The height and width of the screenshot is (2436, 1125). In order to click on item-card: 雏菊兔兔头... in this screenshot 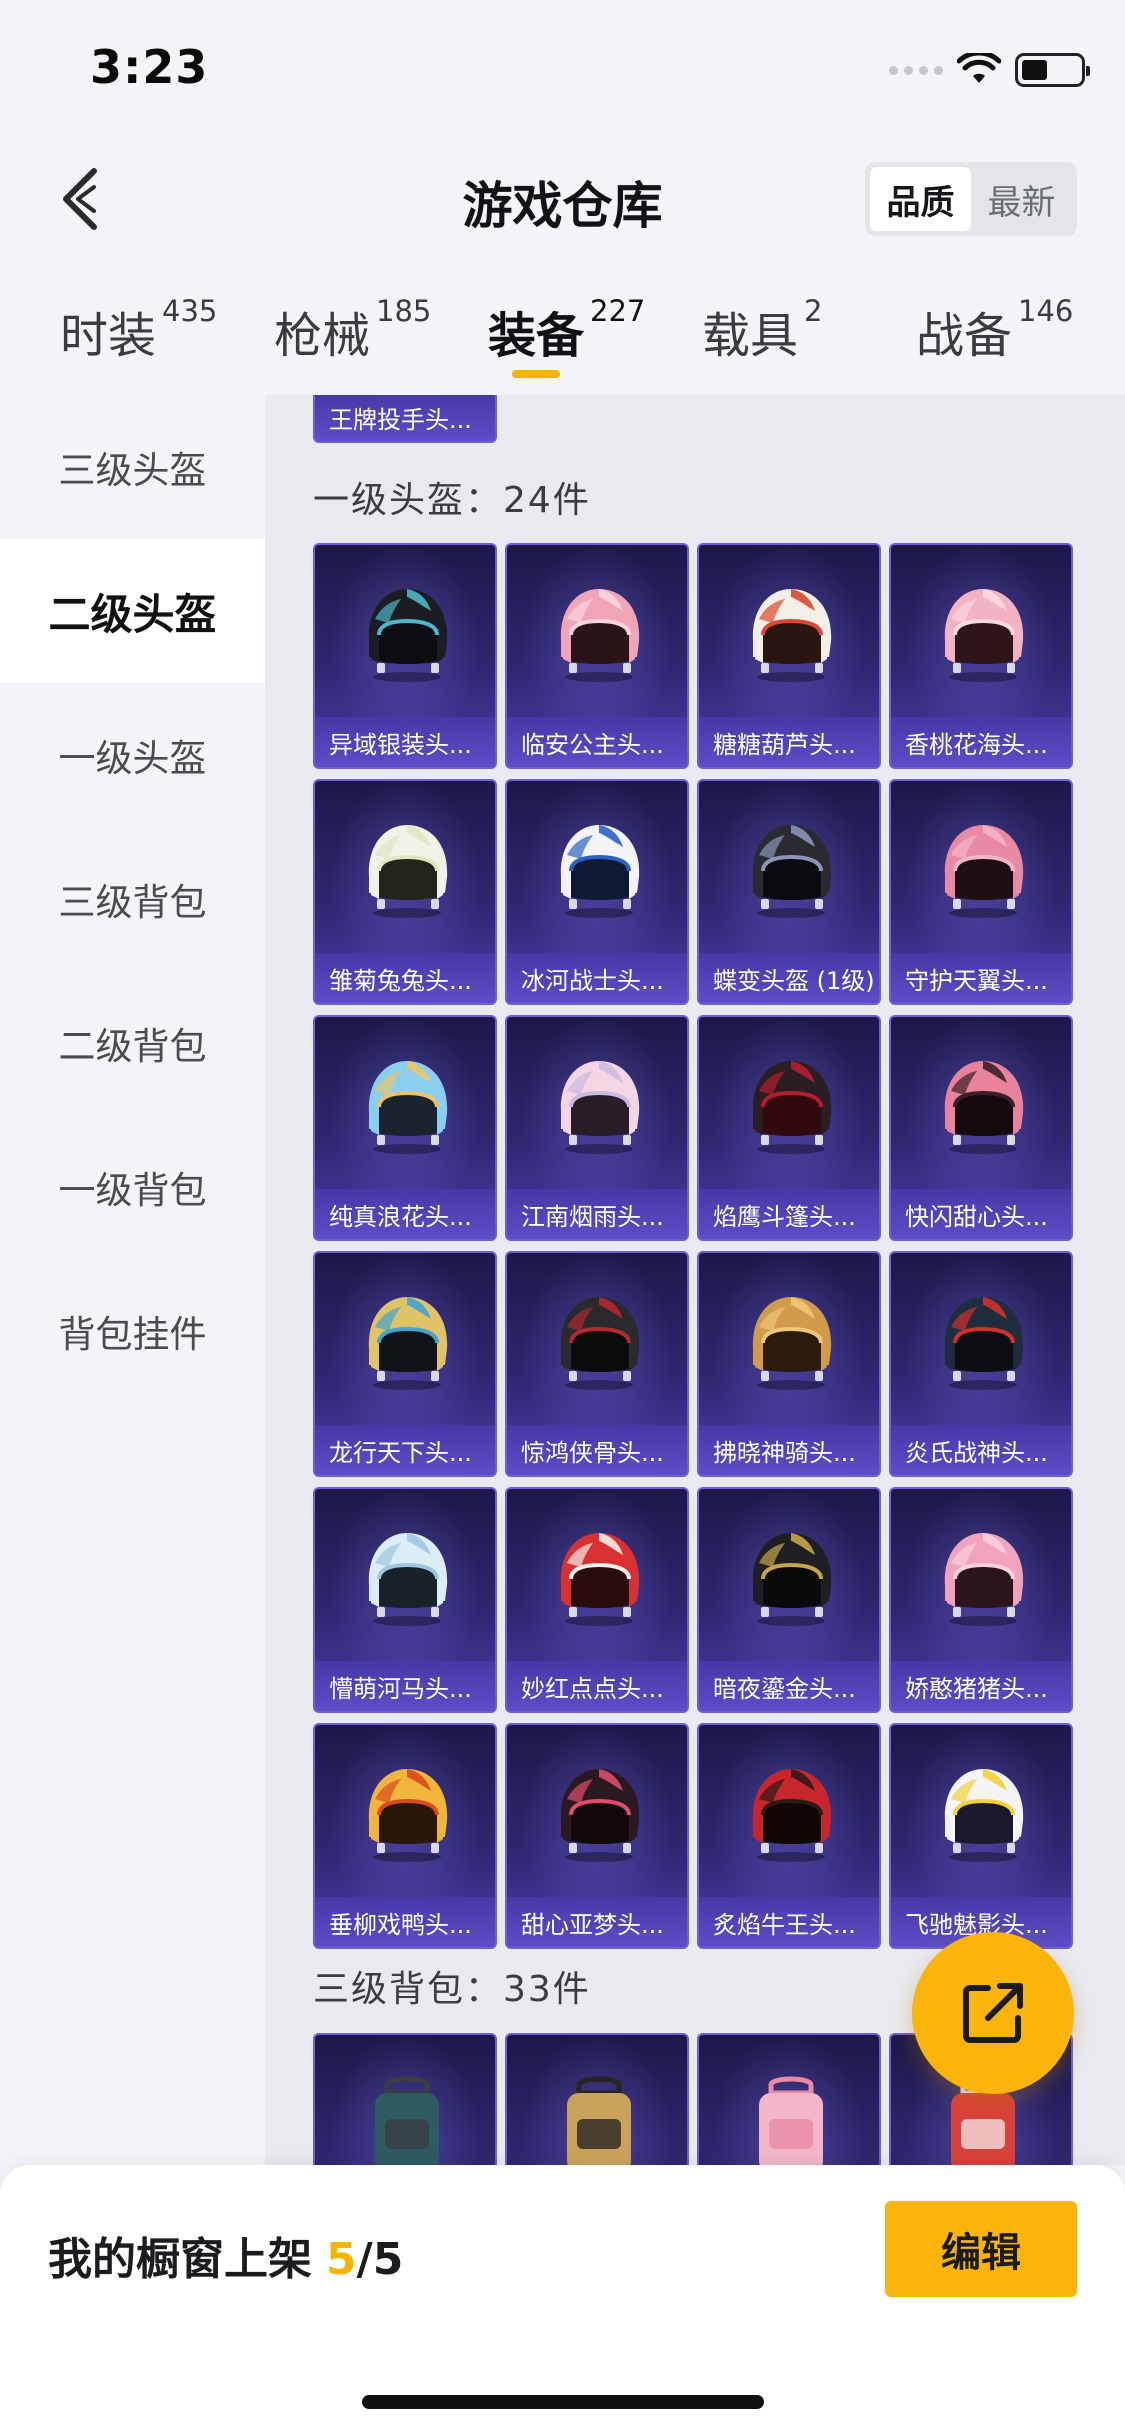, I will do `click(405, 892)`.